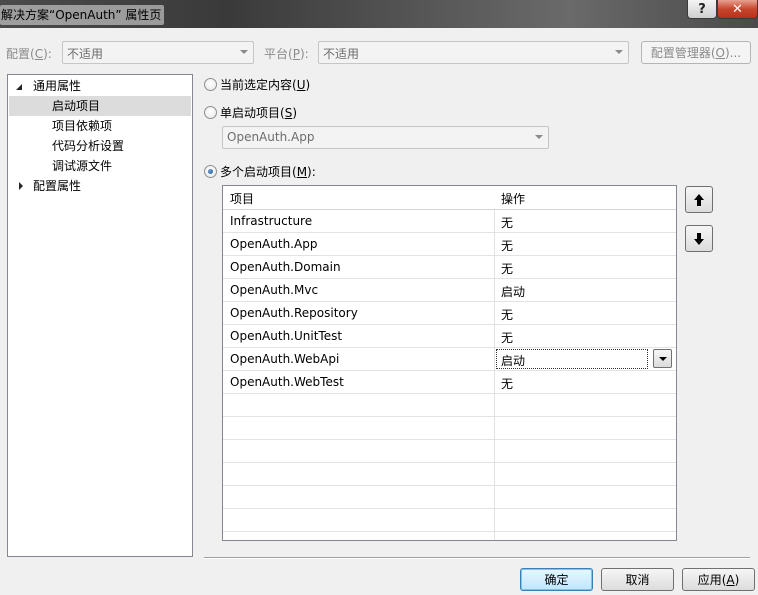 This screenshot has height=595, width=758. What do you see at coordinates (286, 54) in the screenshot?
I see `platform-label: 平台(P):` at bounding box center [286, 54].